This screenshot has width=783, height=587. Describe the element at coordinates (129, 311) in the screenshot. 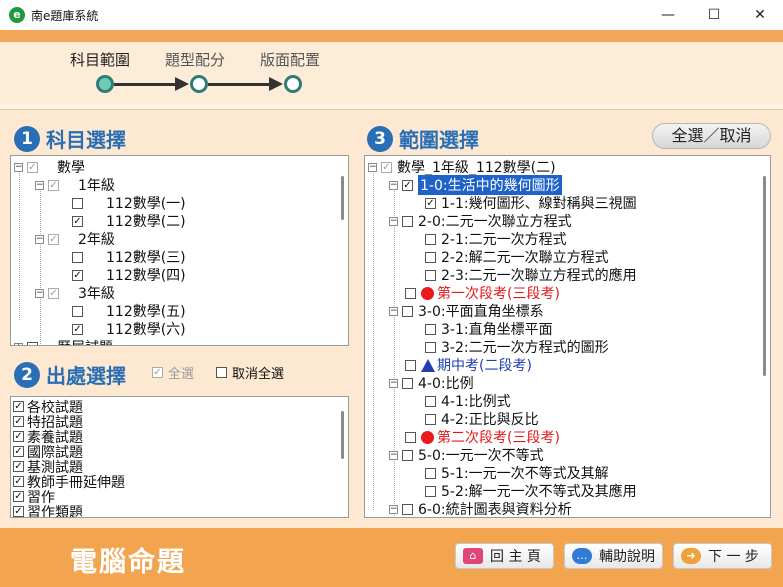

I see `tree-item: 112數學(五)` at that location.